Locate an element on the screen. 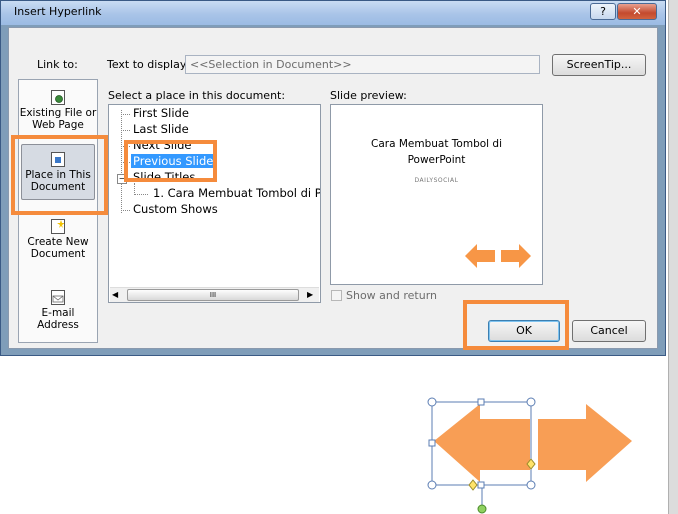 This screenshot has width=678, height=514. sidebar-item-label: Web Page is located at coordinates (58, 125).